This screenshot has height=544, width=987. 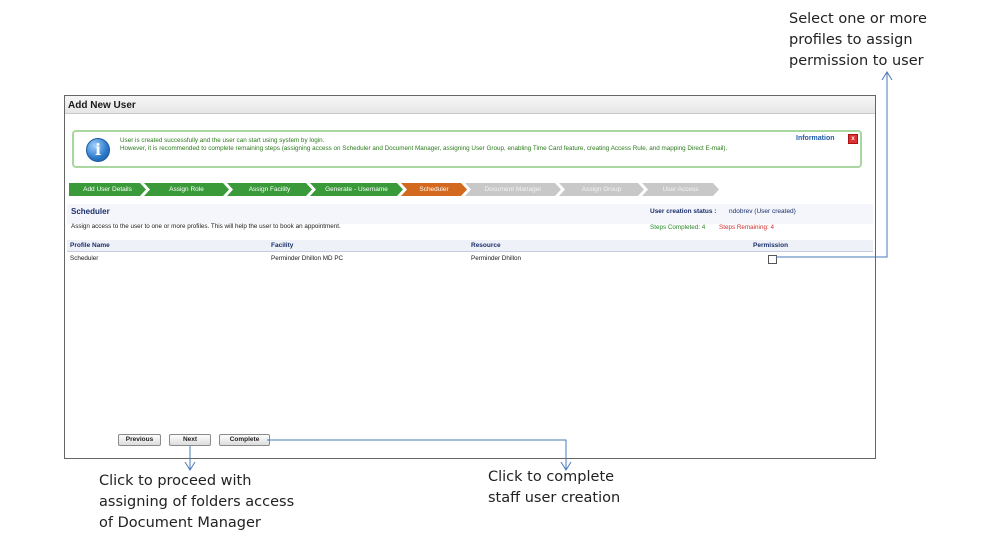 I want to click on callout-line-complete, so click(x=417, y=454).